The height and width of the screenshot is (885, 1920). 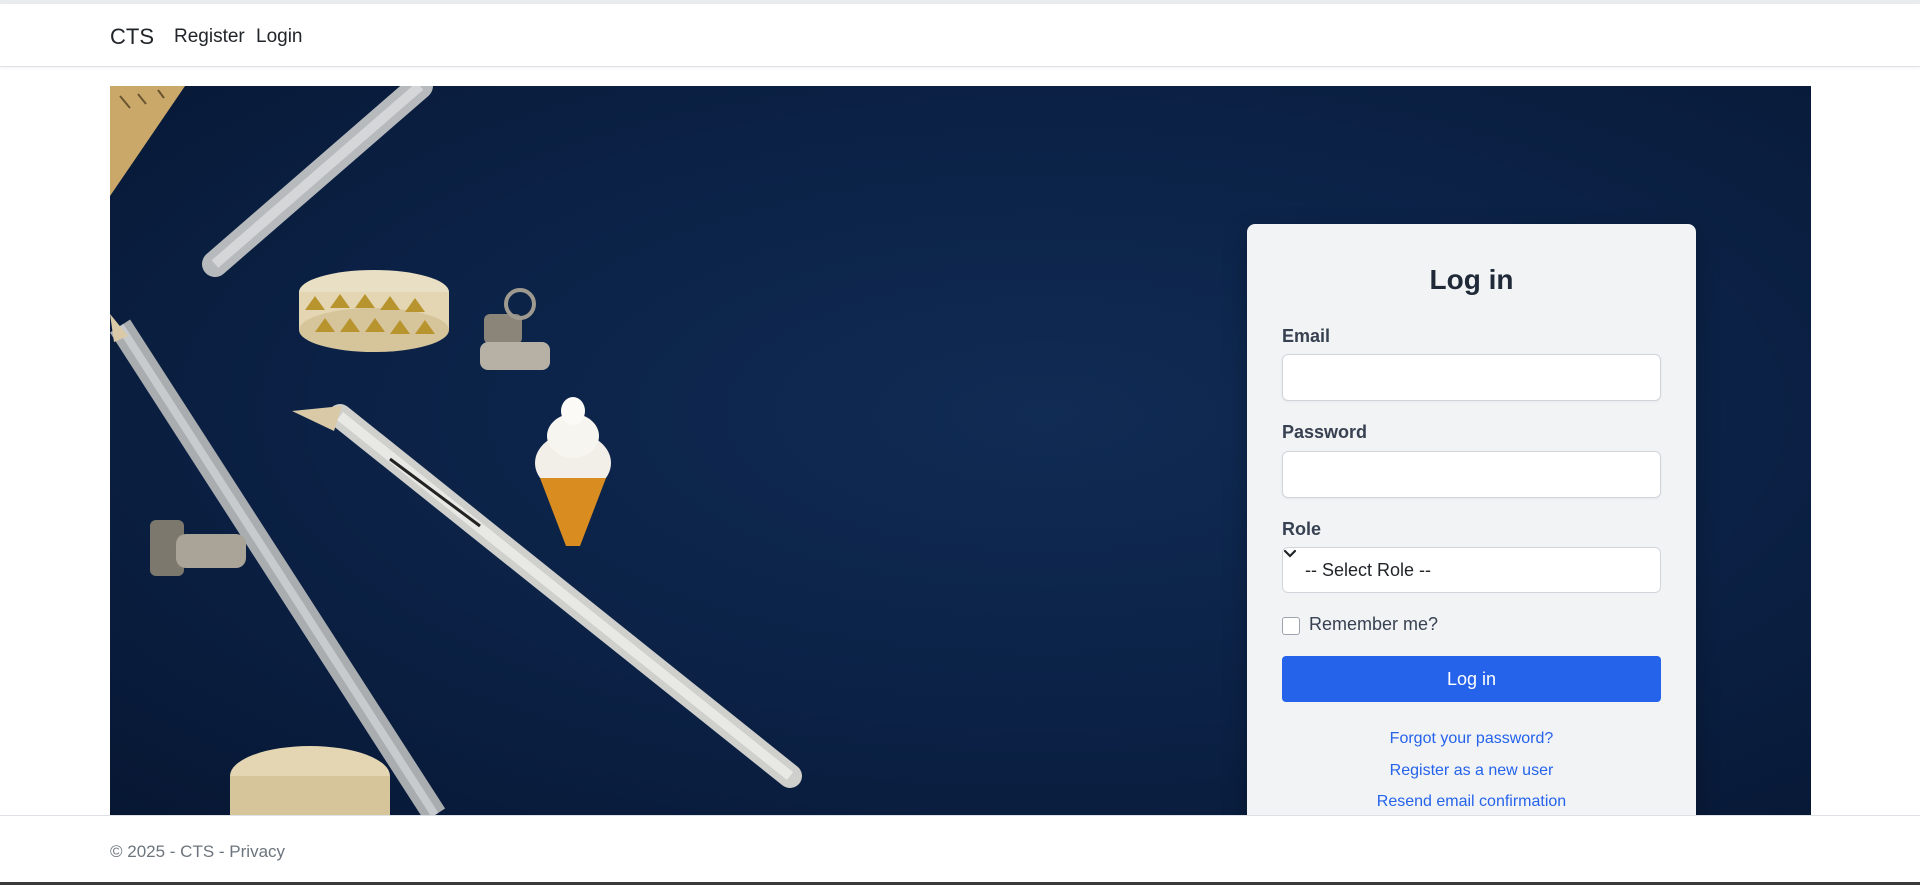 What do you see at coordinates (132, 37) in the screenshot?
I see `brand-link: CTS` at bounding box center [132, 37].